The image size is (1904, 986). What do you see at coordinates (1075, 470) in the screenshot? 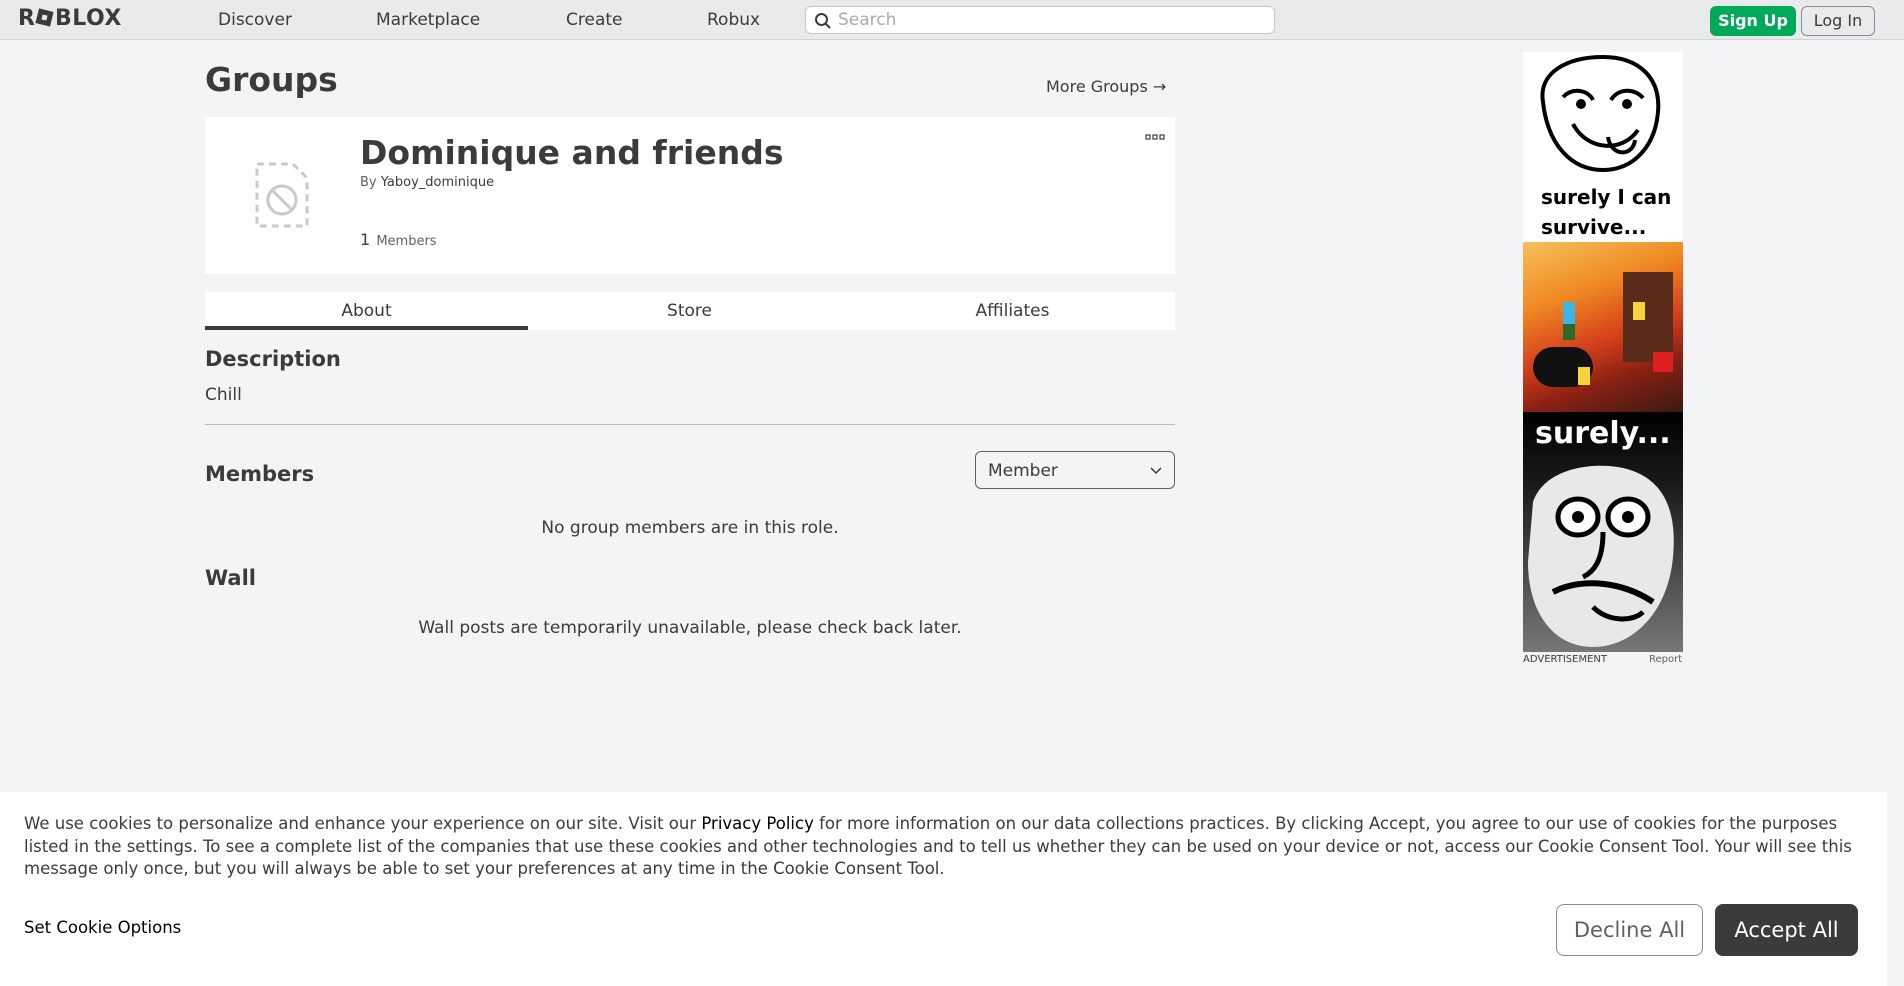
I see `role-dropdown: Member` at bounding box center [1075, 470].